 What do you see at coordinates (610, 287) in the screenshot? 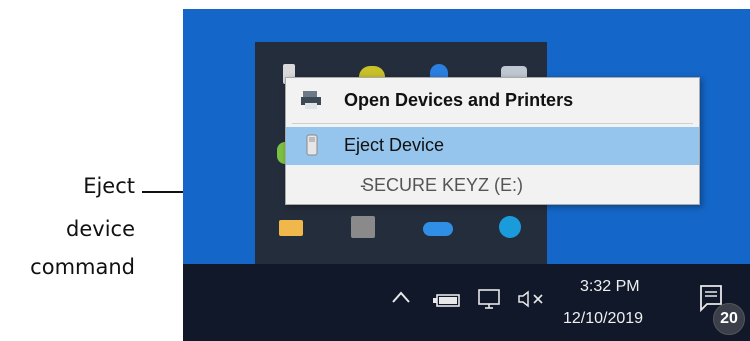
I see `clock-time: 3:32 PM` at bounding box center [610, 287].